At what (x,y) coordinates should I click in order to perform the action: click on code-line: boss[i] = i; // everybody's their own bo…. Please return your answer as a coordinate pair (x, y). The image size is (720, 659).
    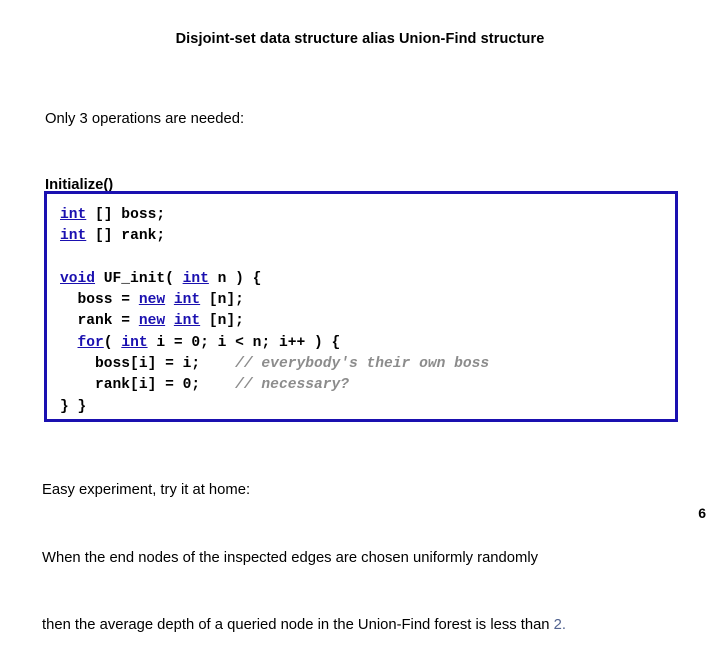
    Looking at the image, I should click on (274, 364).